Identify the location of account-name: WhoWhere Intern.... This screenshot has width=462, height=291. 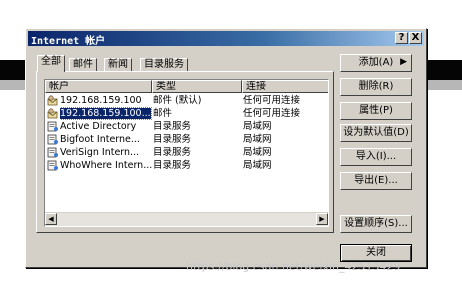
(106, 165).